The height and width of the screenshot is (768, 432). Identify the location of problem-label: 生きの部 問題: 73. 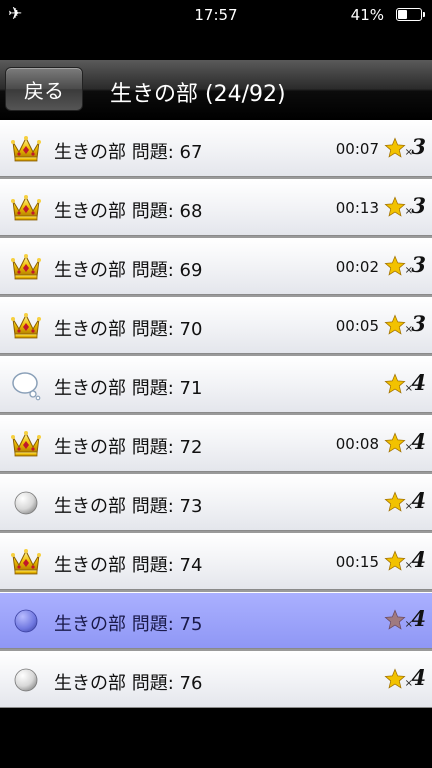
(128, 506).